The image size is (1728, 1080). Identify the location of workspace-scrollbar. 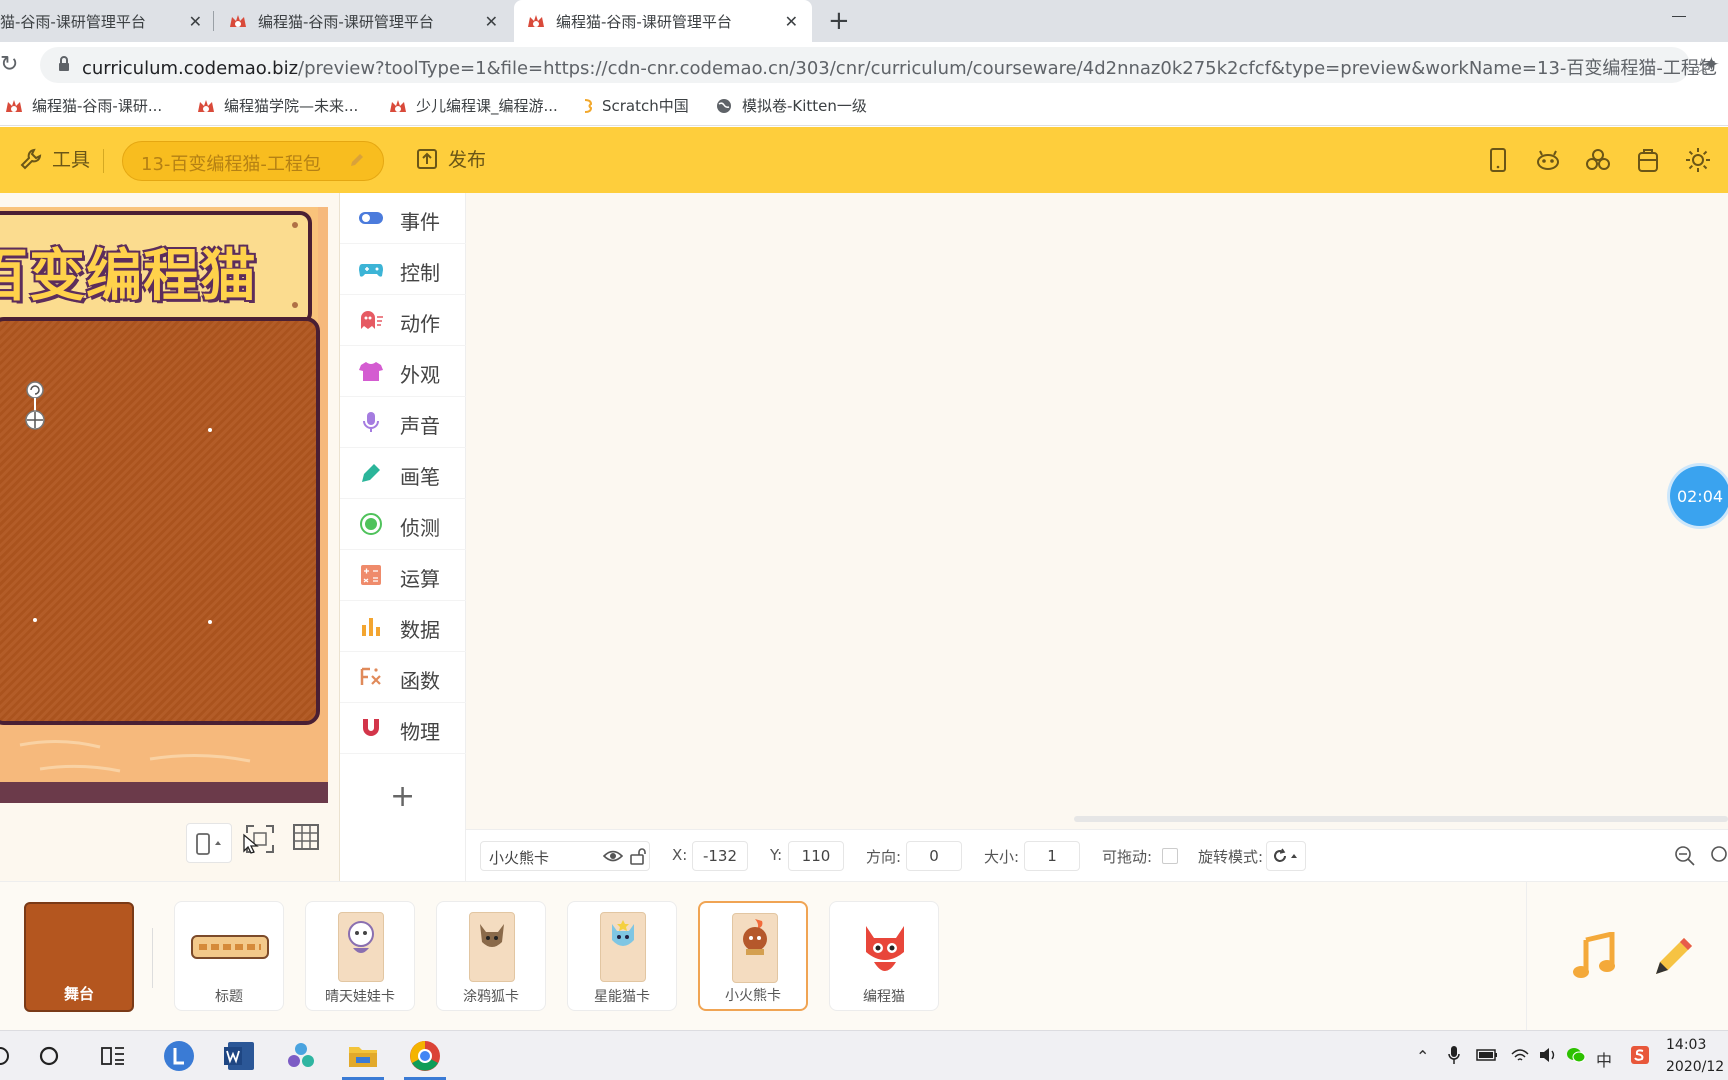
(1401, 819).